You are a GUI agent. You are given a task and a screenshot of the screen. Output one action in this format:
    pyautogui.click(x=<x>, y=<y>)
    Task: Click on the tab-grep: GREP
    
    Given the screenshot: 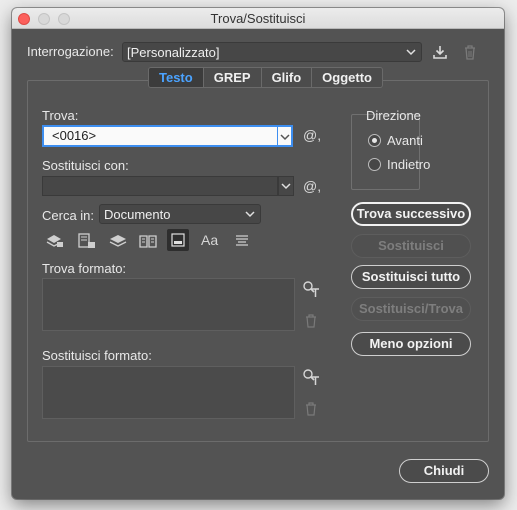 What is the action you would take?
    pyautogui.click(x=231, y=77)
    